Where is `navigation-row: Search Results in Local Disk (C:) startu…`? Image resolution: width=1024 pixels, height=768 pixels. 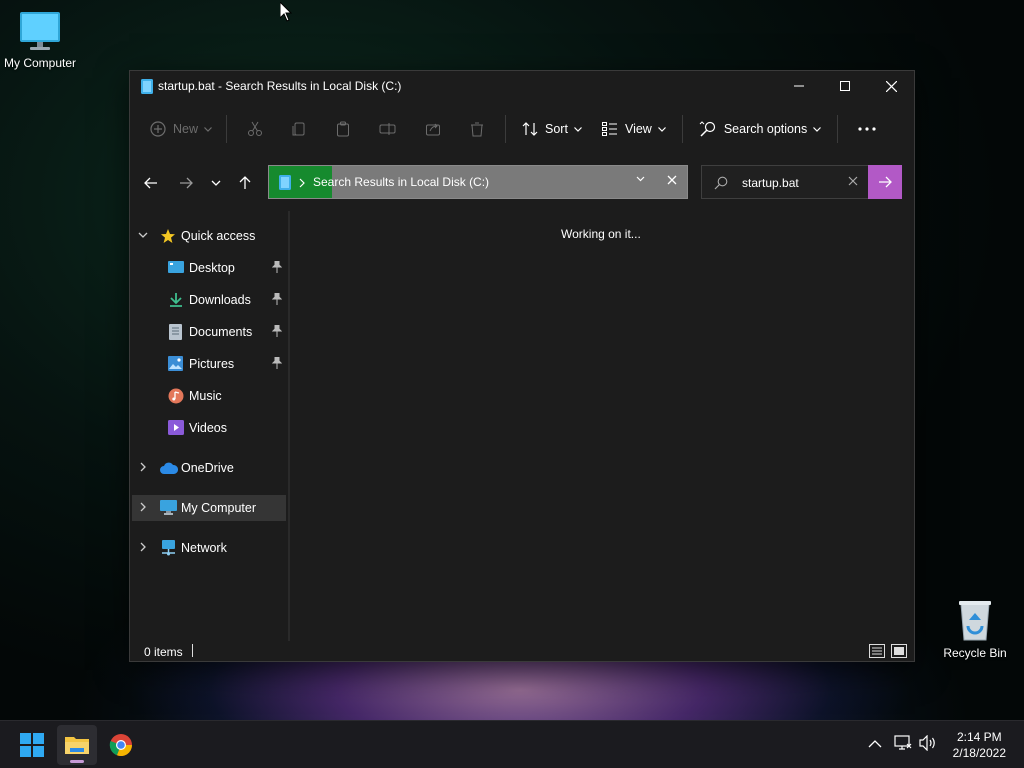
navigation-row: Search Results in Local Disk (C:) startu… is located at coordinates (522, 183).